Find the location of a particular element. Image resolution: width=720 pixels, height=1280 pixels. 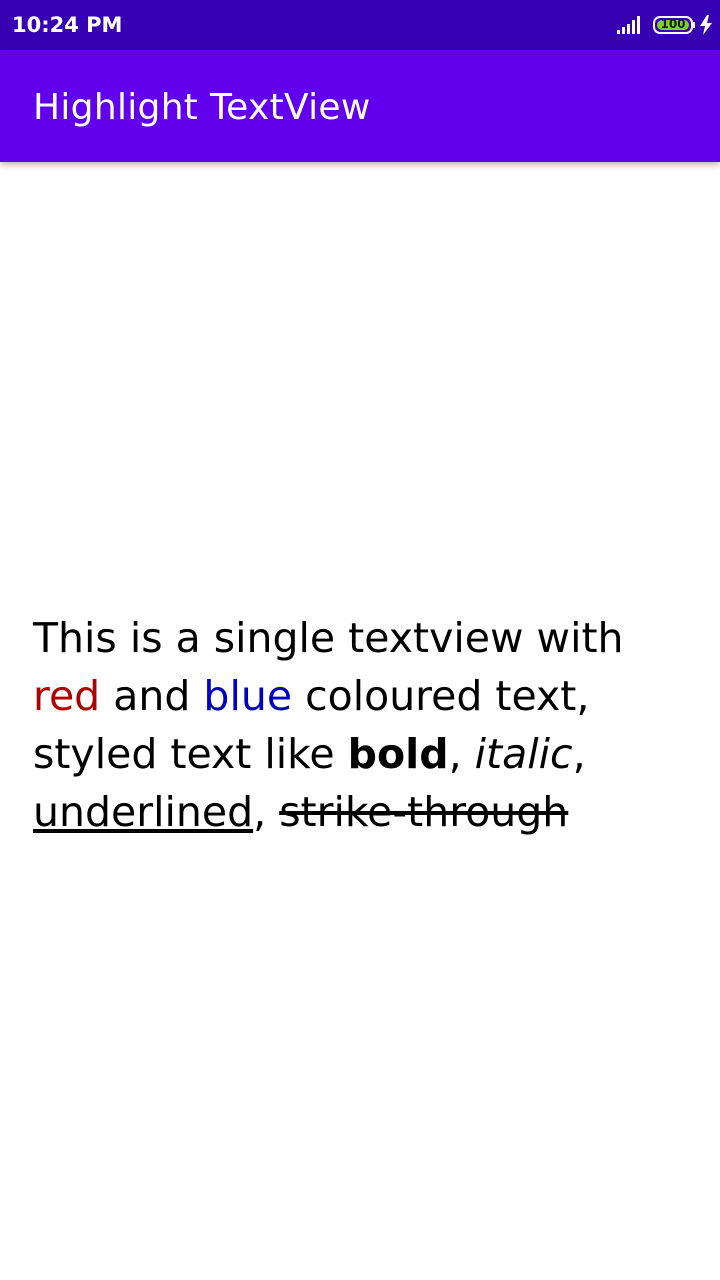

text-red: red is located at coordinates (67, 696).